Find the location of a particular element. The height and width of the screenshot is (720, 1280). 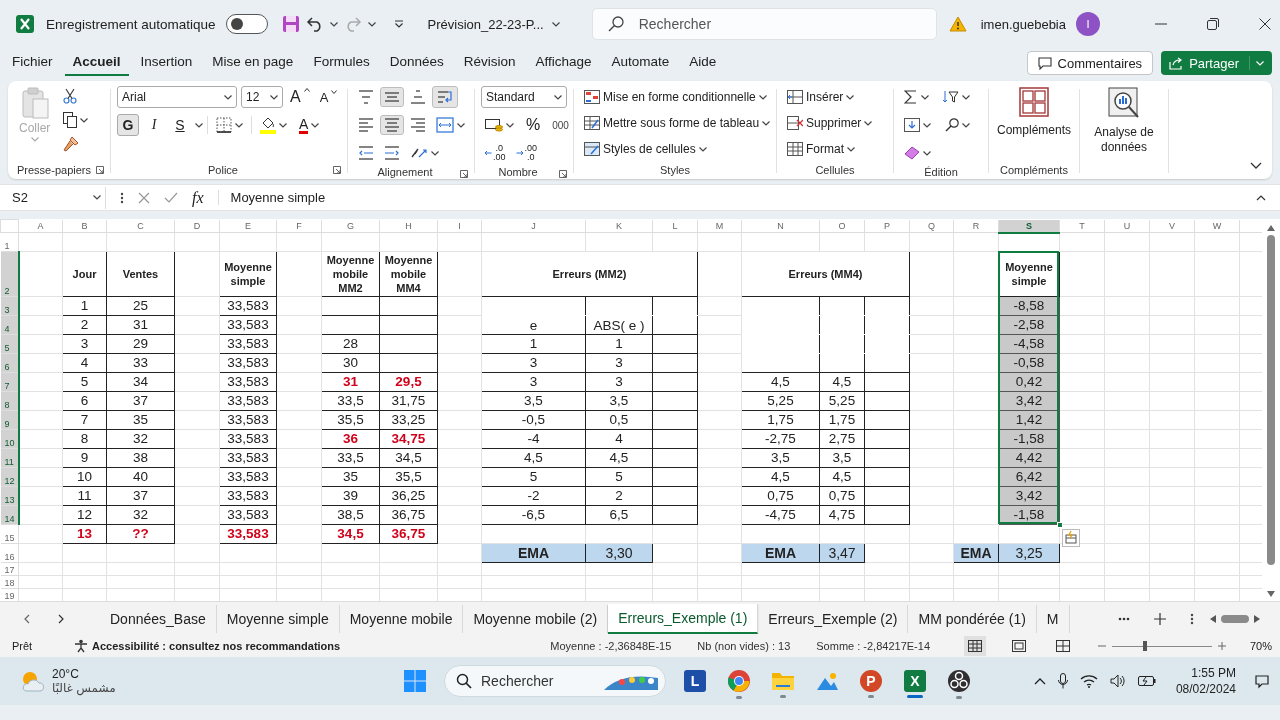

menu-tab: Accueil is located at coordinates (96, 63).